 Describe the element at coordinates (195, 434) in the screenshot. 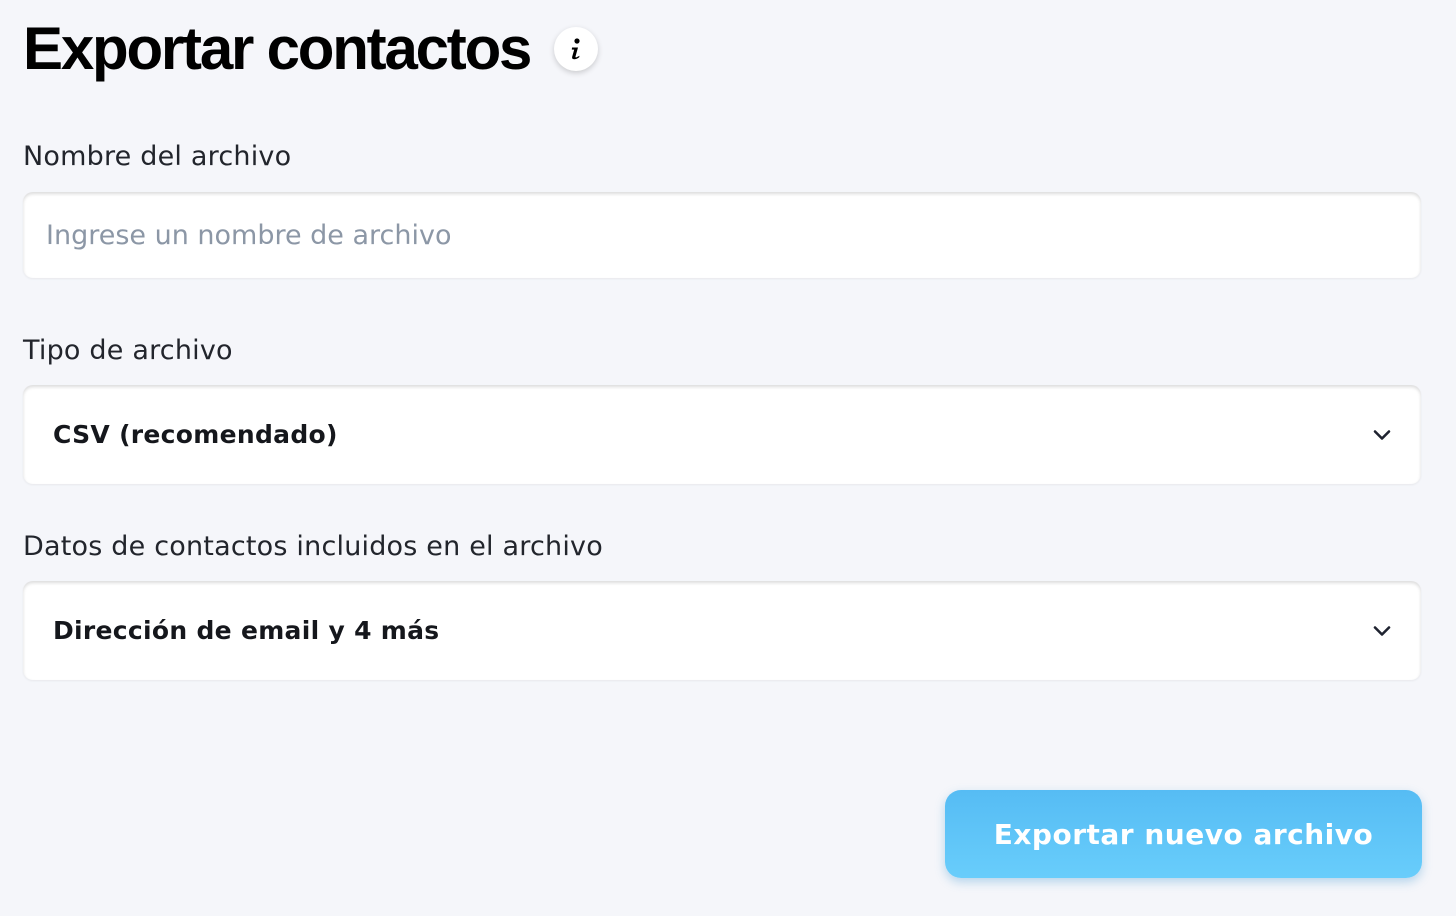

I see `filetype-selected-value: CSV (recomendado)` at that location.